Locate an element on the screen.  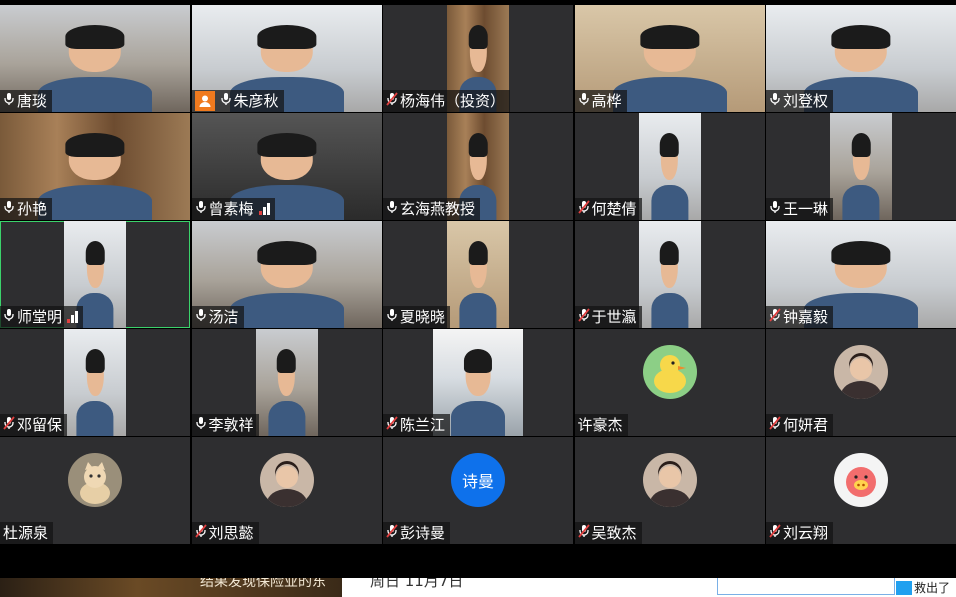
participant-name-label: 高桦 is located at coordinates (600, 101).